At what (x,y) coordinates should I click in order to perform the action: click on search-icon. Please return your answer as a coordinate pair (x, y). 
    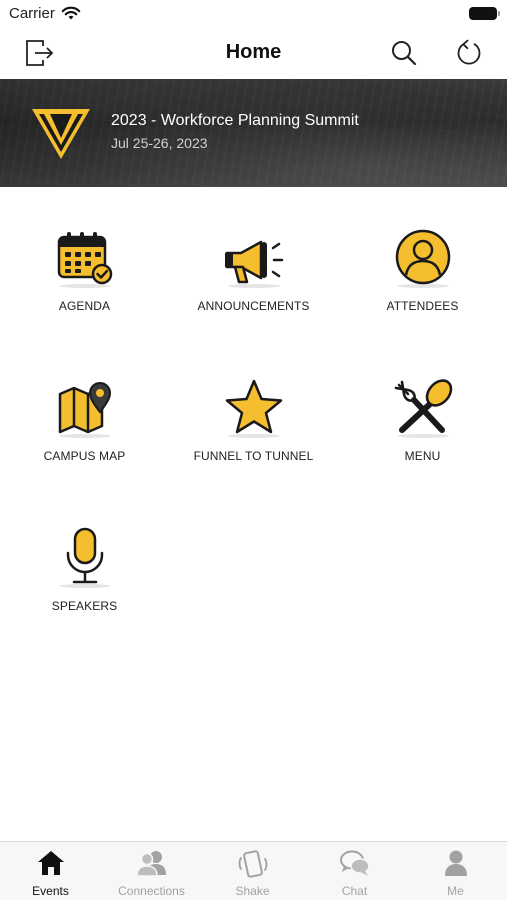
    Looking at the image, I should click on (404, 53).